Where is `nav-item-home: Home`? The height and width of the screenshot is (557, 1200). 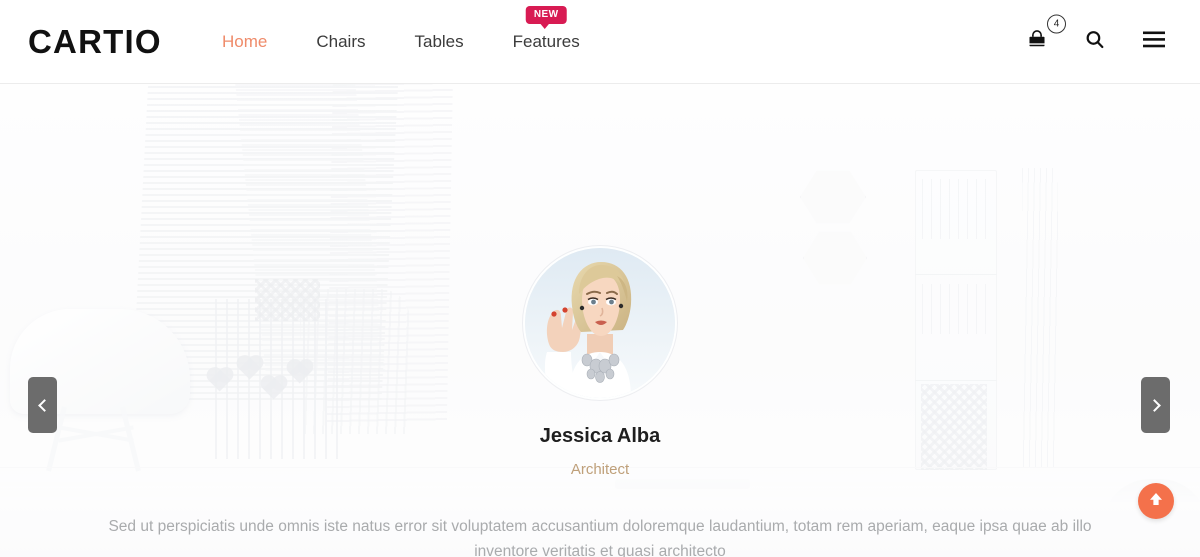
nav-item-home: Home is located at coordinates (244, 42).